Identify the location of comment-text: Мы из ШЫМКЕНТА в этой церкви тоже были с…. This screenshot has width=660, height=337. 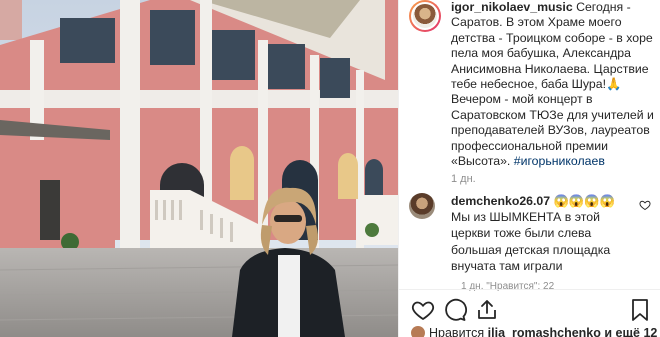
(531, 241).